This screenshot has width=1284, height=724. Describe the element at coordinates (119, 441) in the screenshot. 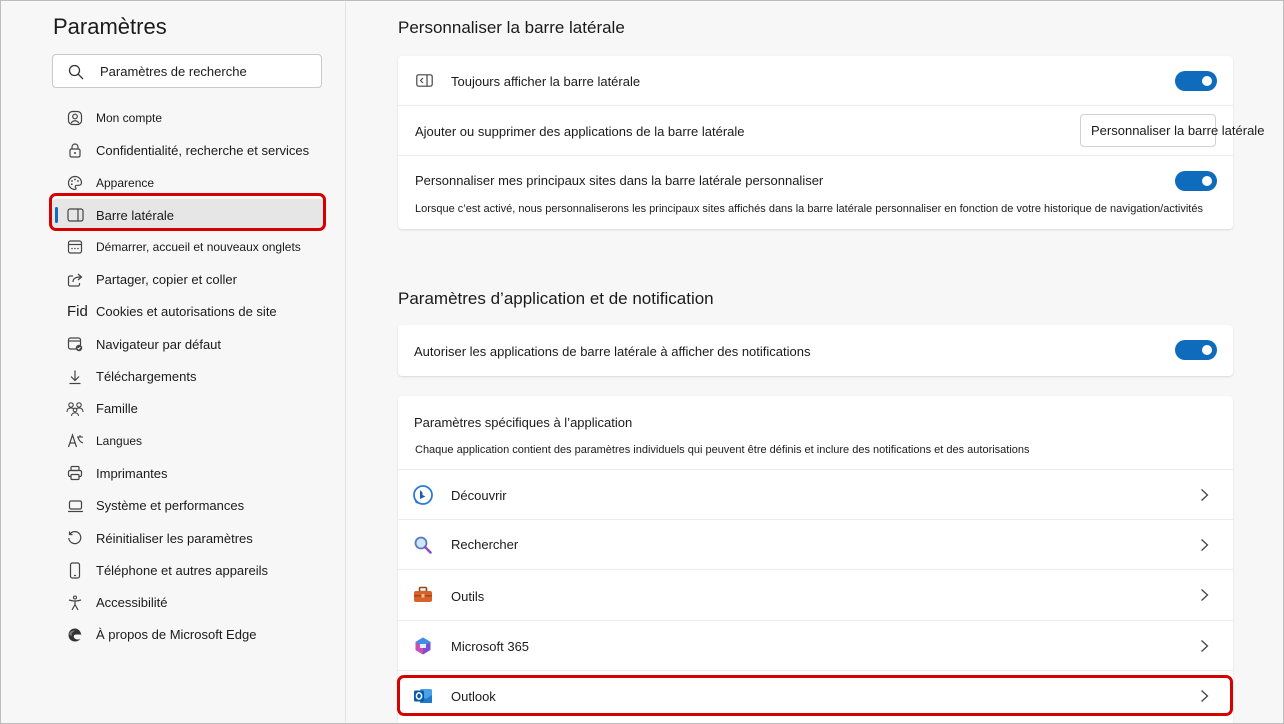

I see `sidebar-item-label: Langues` at that location.